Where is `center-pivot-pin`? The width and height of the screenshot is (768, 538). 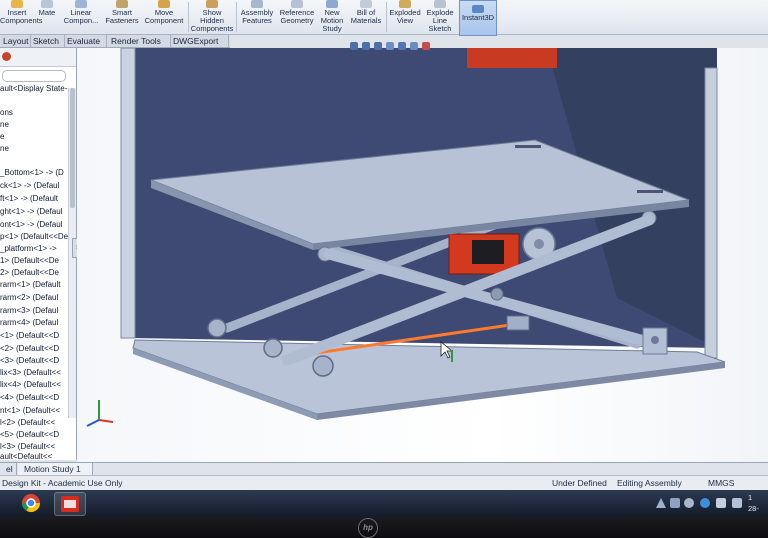
center-pivot-pin is located at coordinates (497, 294).